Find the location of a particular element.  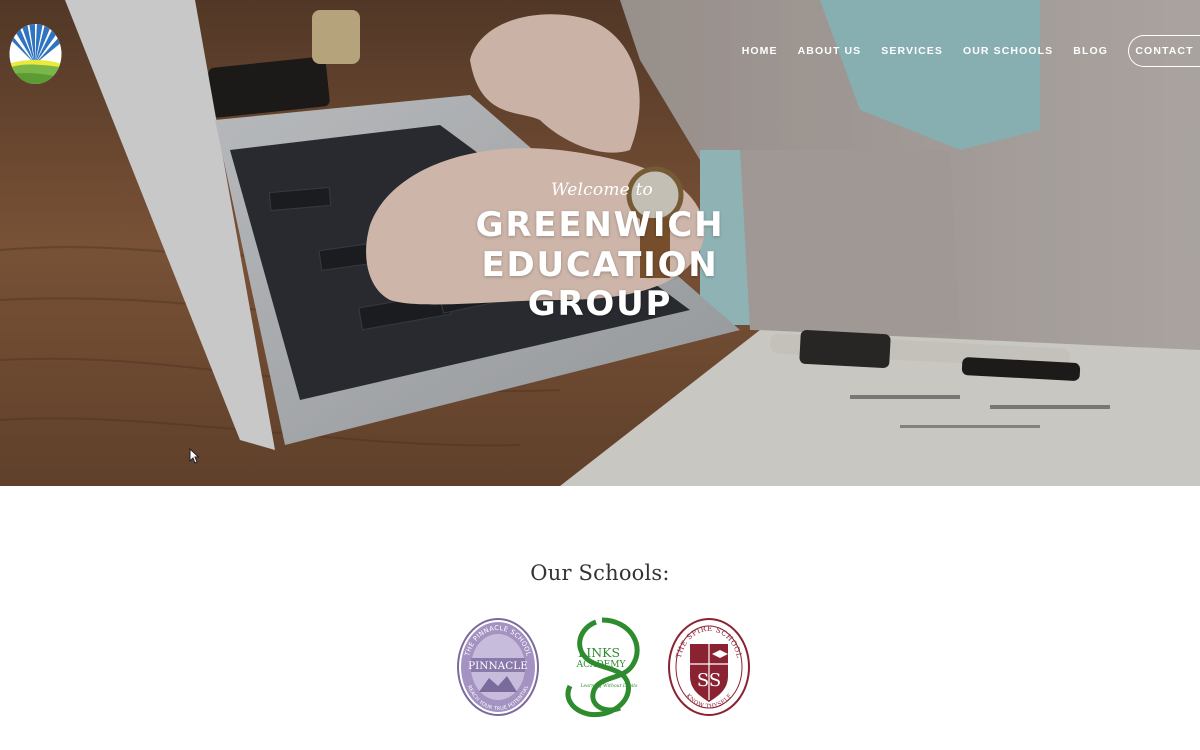

hero-welcome: Welcome to is located at coordinates (602, 190).